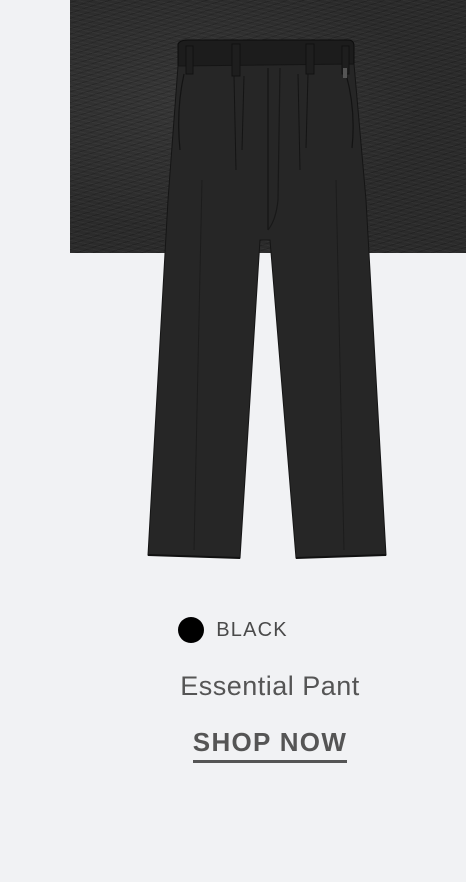 The height and width of the screenshot is (882, 466). I want to click on product-name: Essential Pant, so click(270, 686).